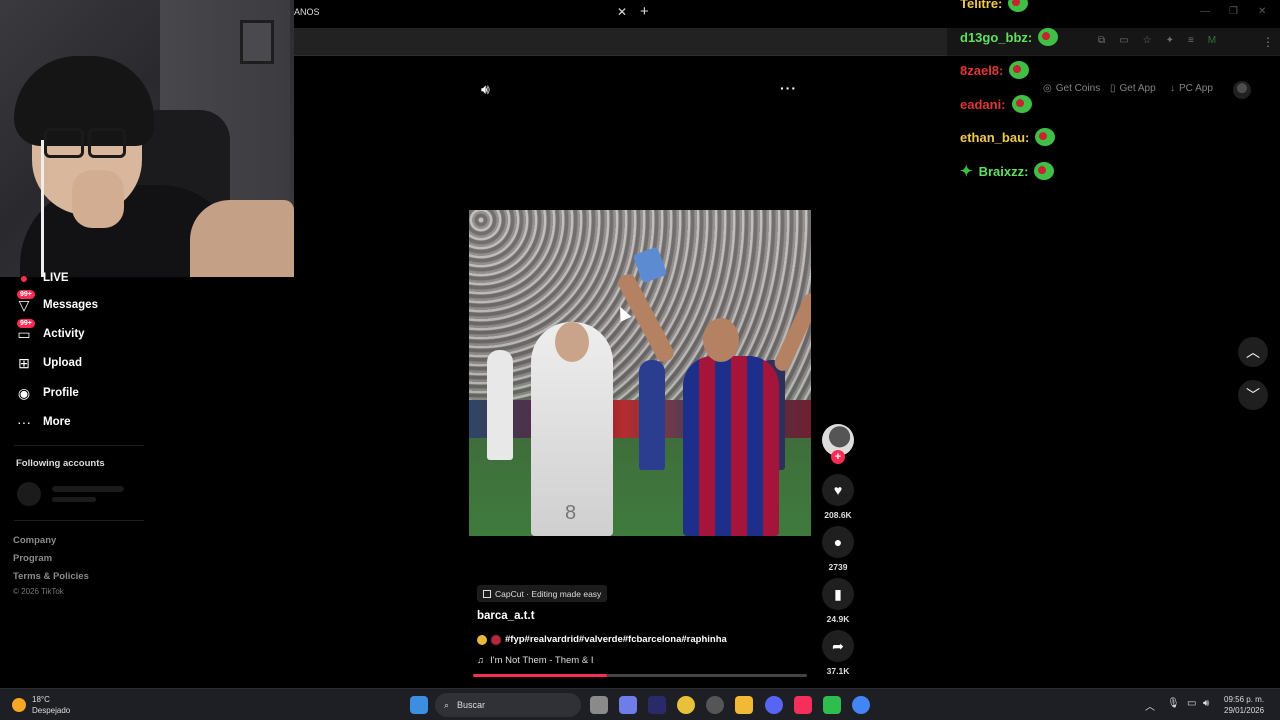  I want to click on live-icon: ●, so click(24, 278).